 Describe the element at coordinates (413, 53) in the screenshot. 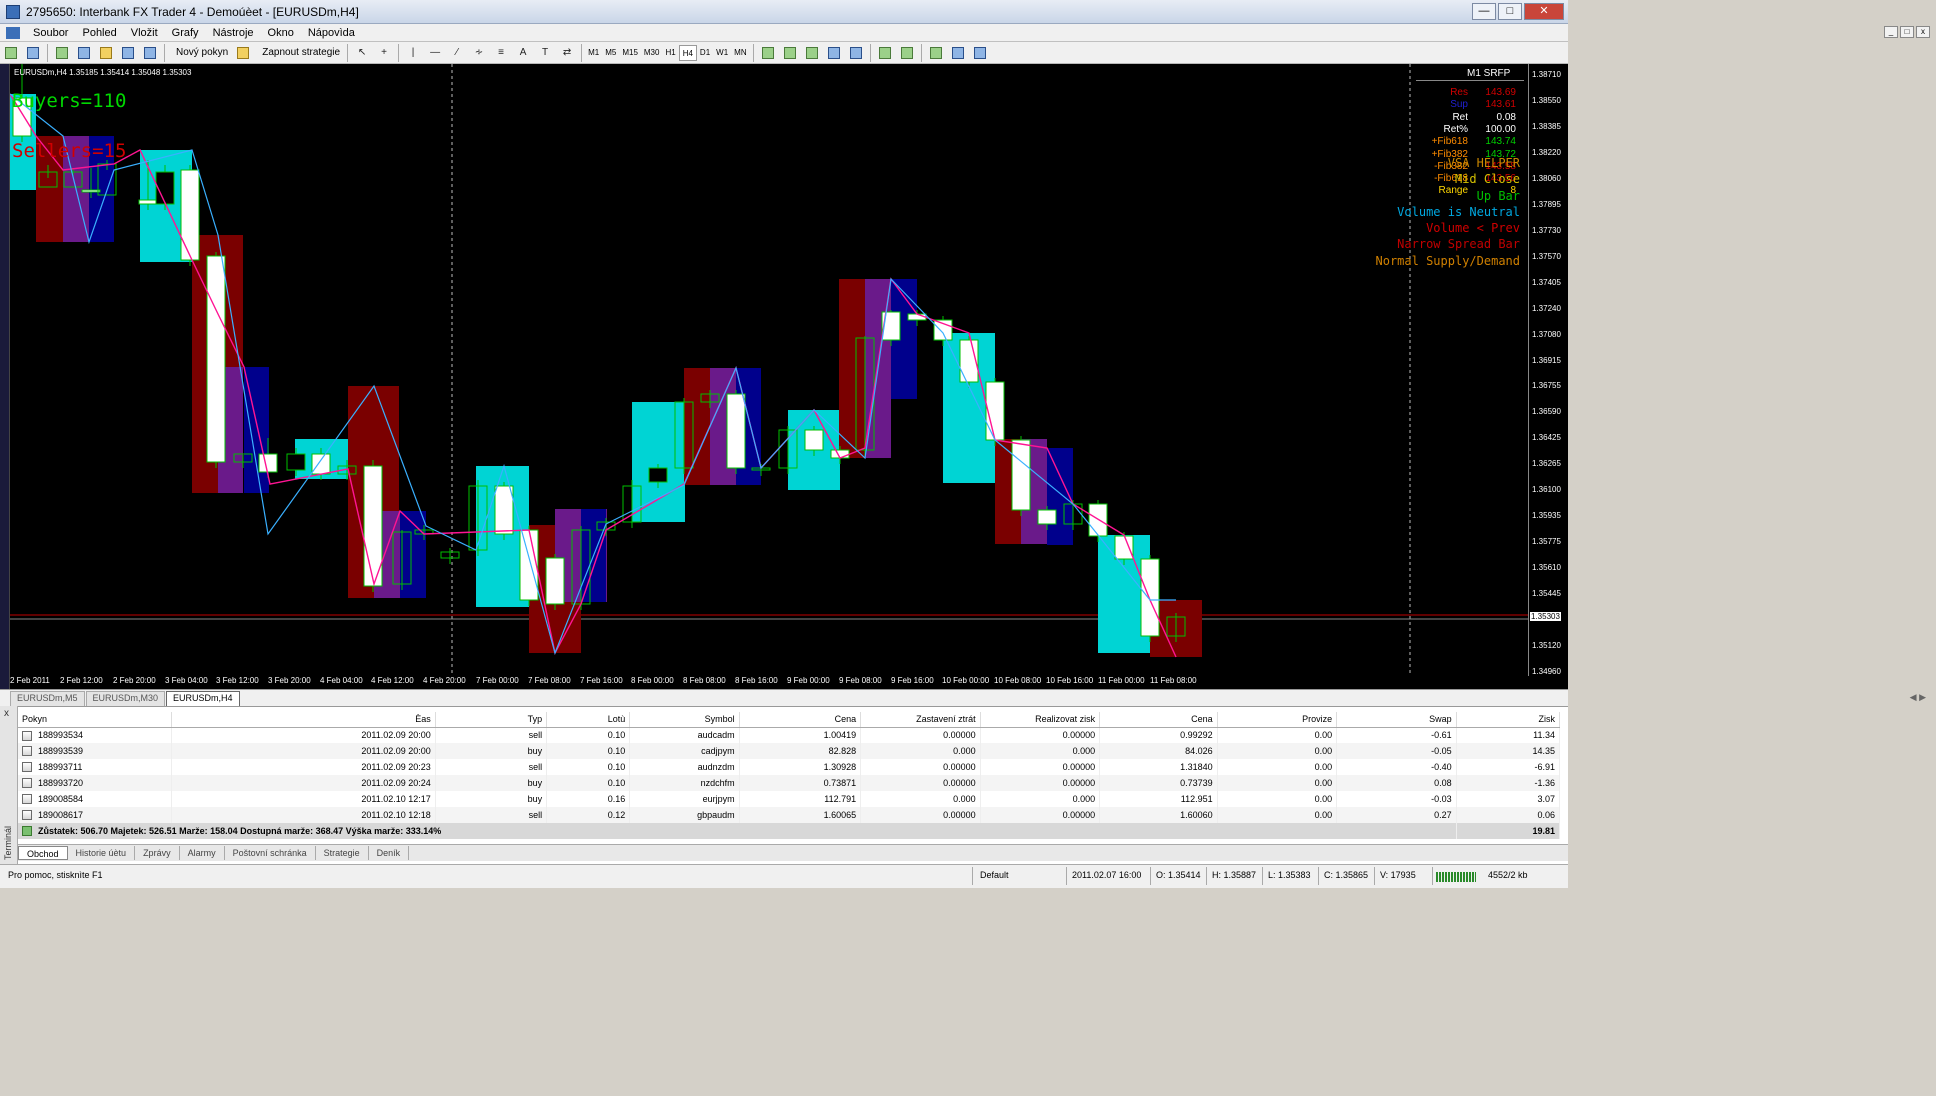

I see `vertical-line-icon: |` at that location.